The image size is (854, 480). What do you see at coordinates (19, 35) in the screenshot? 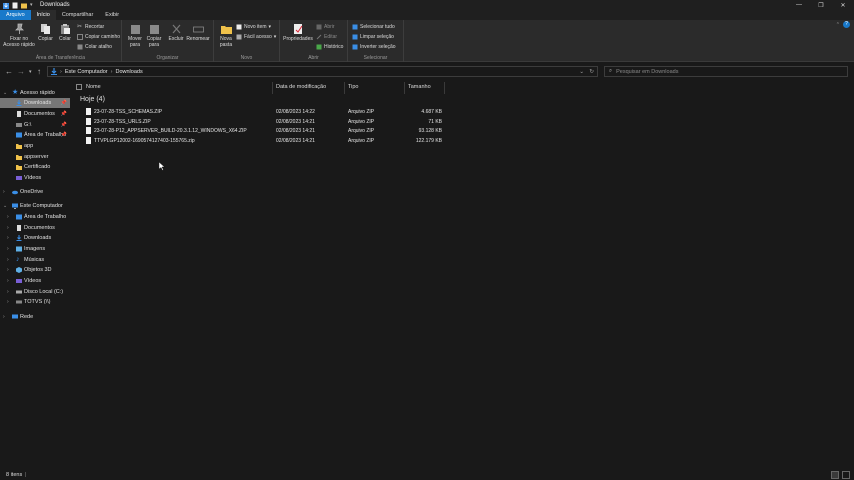
I see `pin-quick-access-button: Fixar no Acesso rápido` at bounding box center [19, 35].